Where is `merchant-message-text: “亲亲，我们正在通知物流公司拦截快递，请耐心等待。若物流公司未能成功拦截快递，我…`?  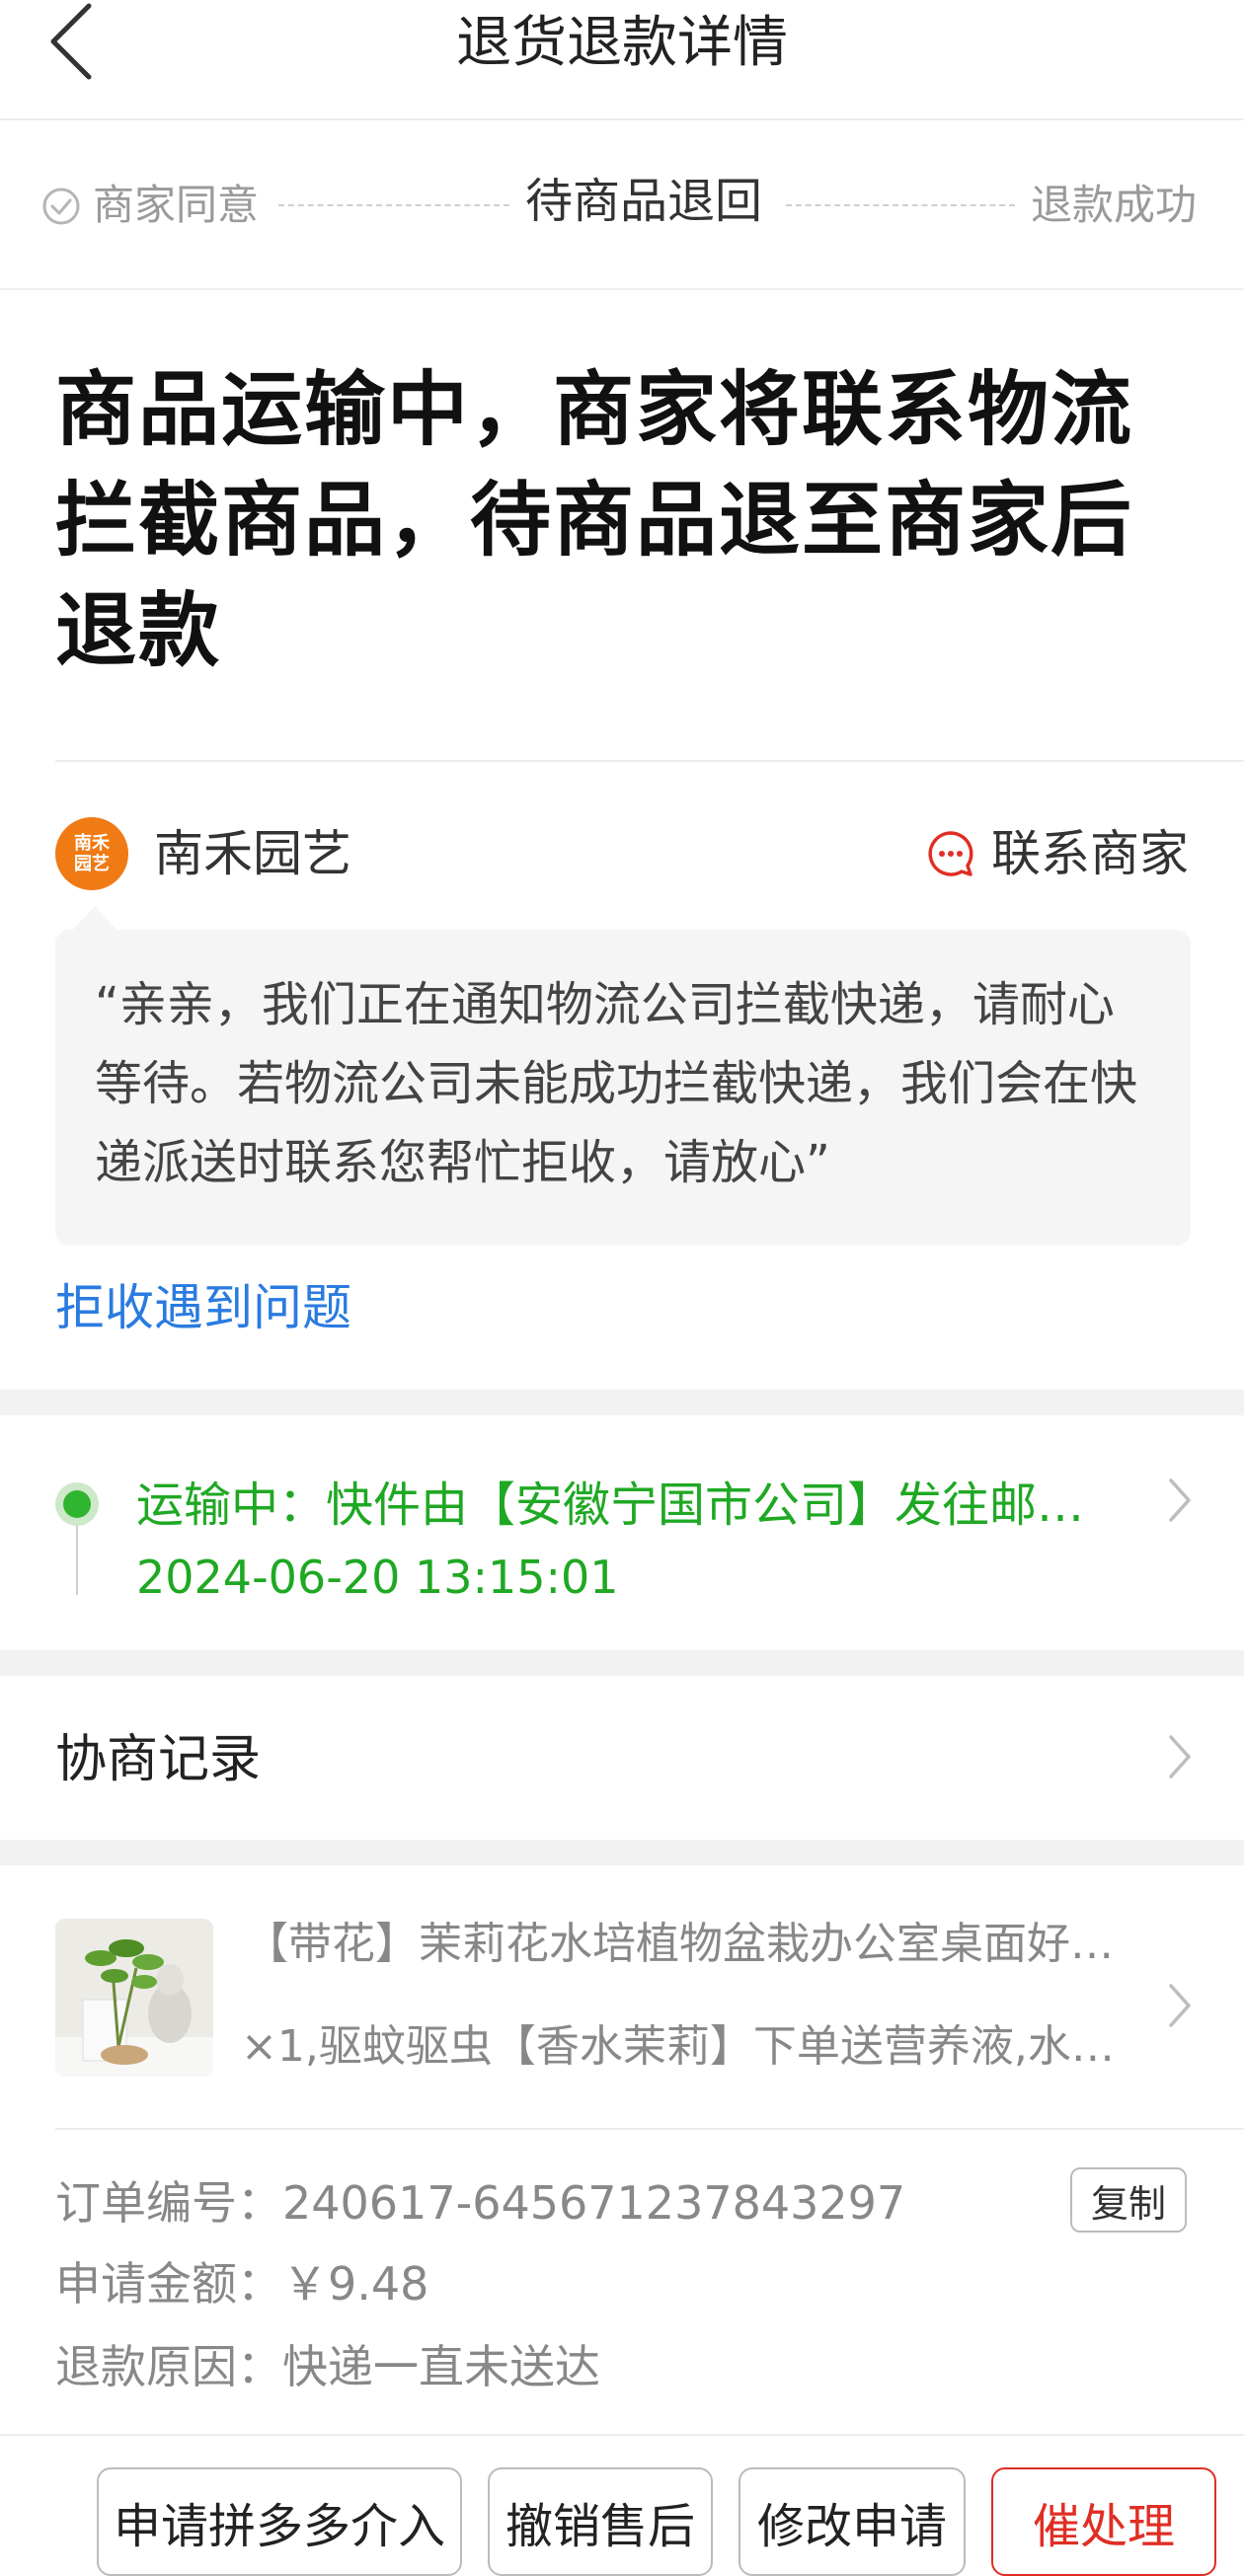 merchant-message-text: “亲亲，我们正在通知物流公司拦截快递，请耐心等待。若物流公司未能成功拦截快递，我… is located at coordinates (617, 1083).